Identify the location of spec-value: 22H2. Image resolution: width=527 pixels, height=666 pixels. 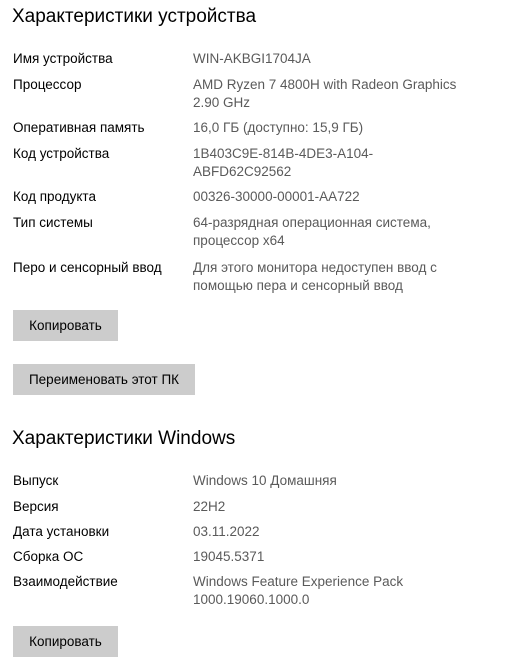
(209, 506).